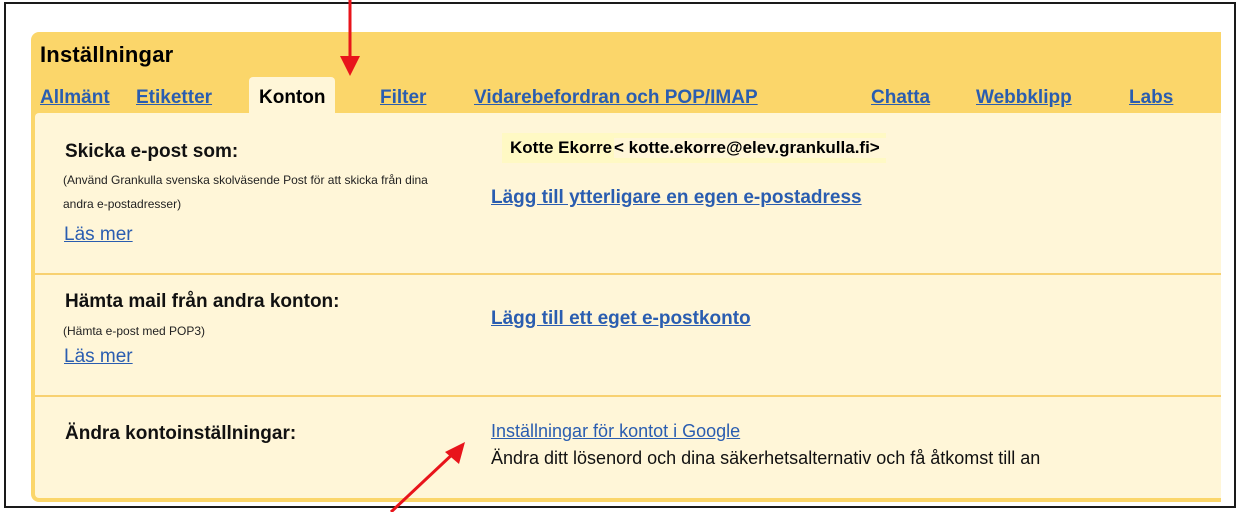  Describe the element at coordinates (174, 98) in the screenshot. I see `tab-etiketter: Etiketter` at that location.